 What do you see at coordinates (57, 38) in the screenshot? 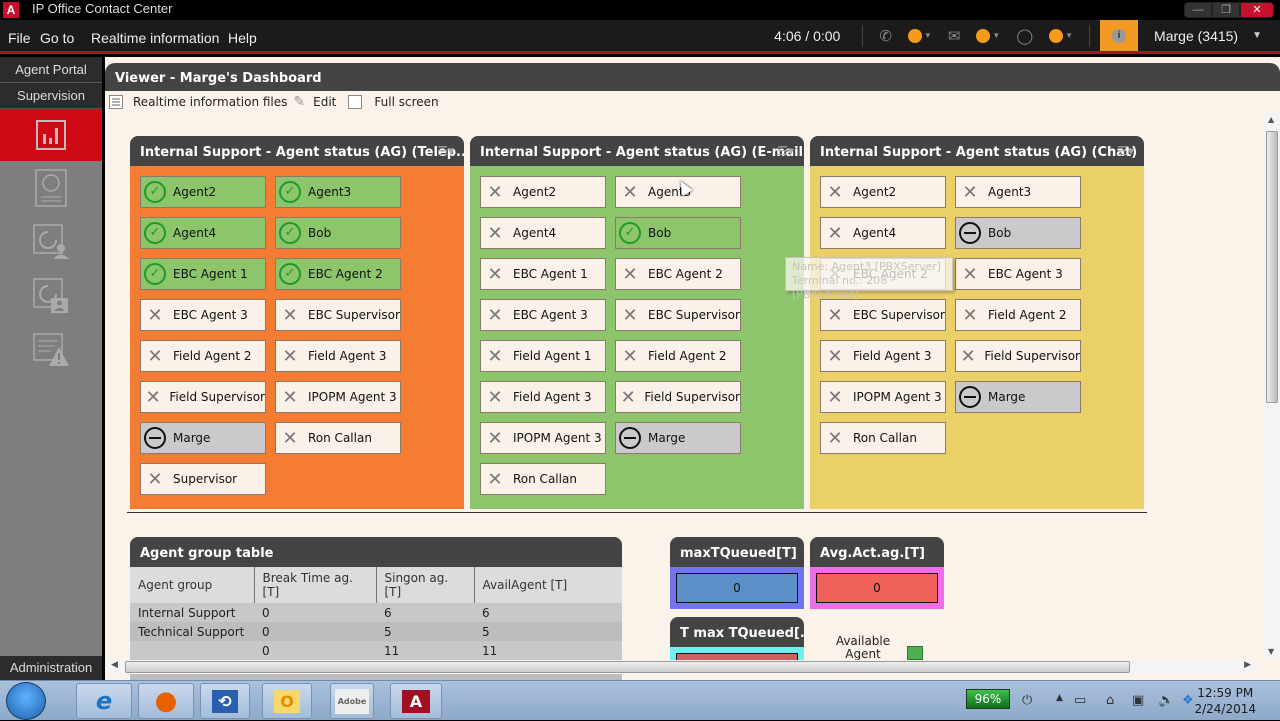
I see `menu-go-to: Go to` at bounding box center [57, 38].